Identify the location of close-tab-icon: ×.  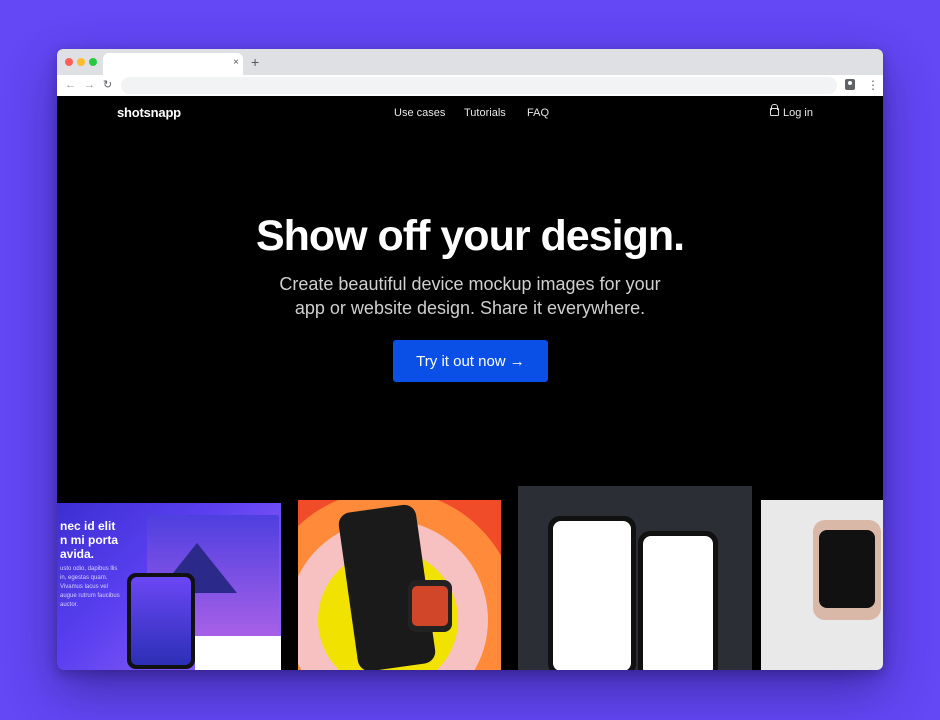
(236, 63).